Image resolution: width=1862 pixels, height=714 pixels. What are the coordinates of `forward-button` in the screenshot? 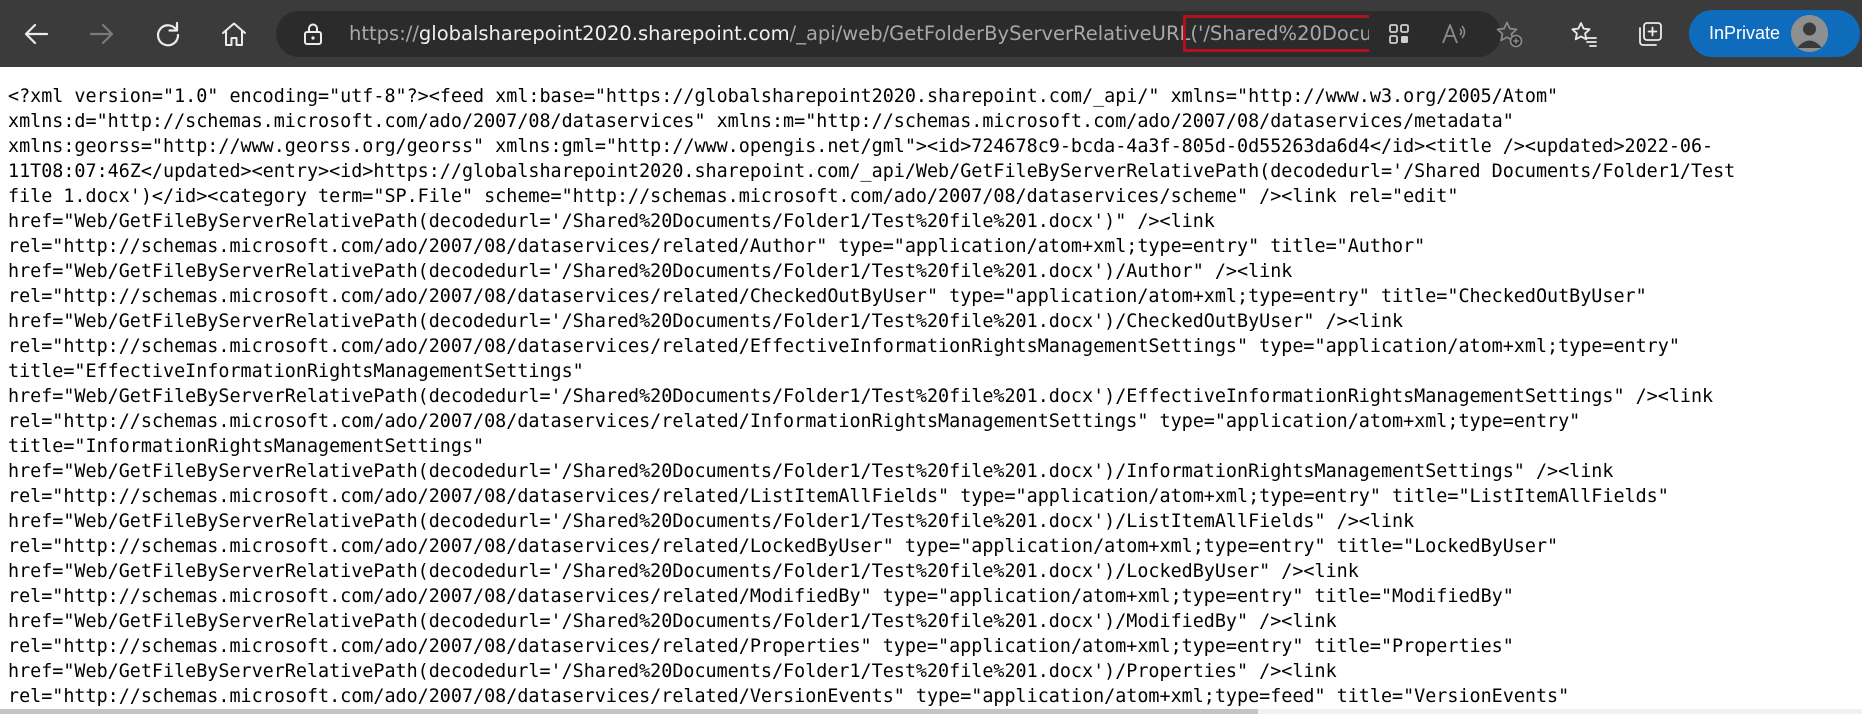 It's located at (102, 34).